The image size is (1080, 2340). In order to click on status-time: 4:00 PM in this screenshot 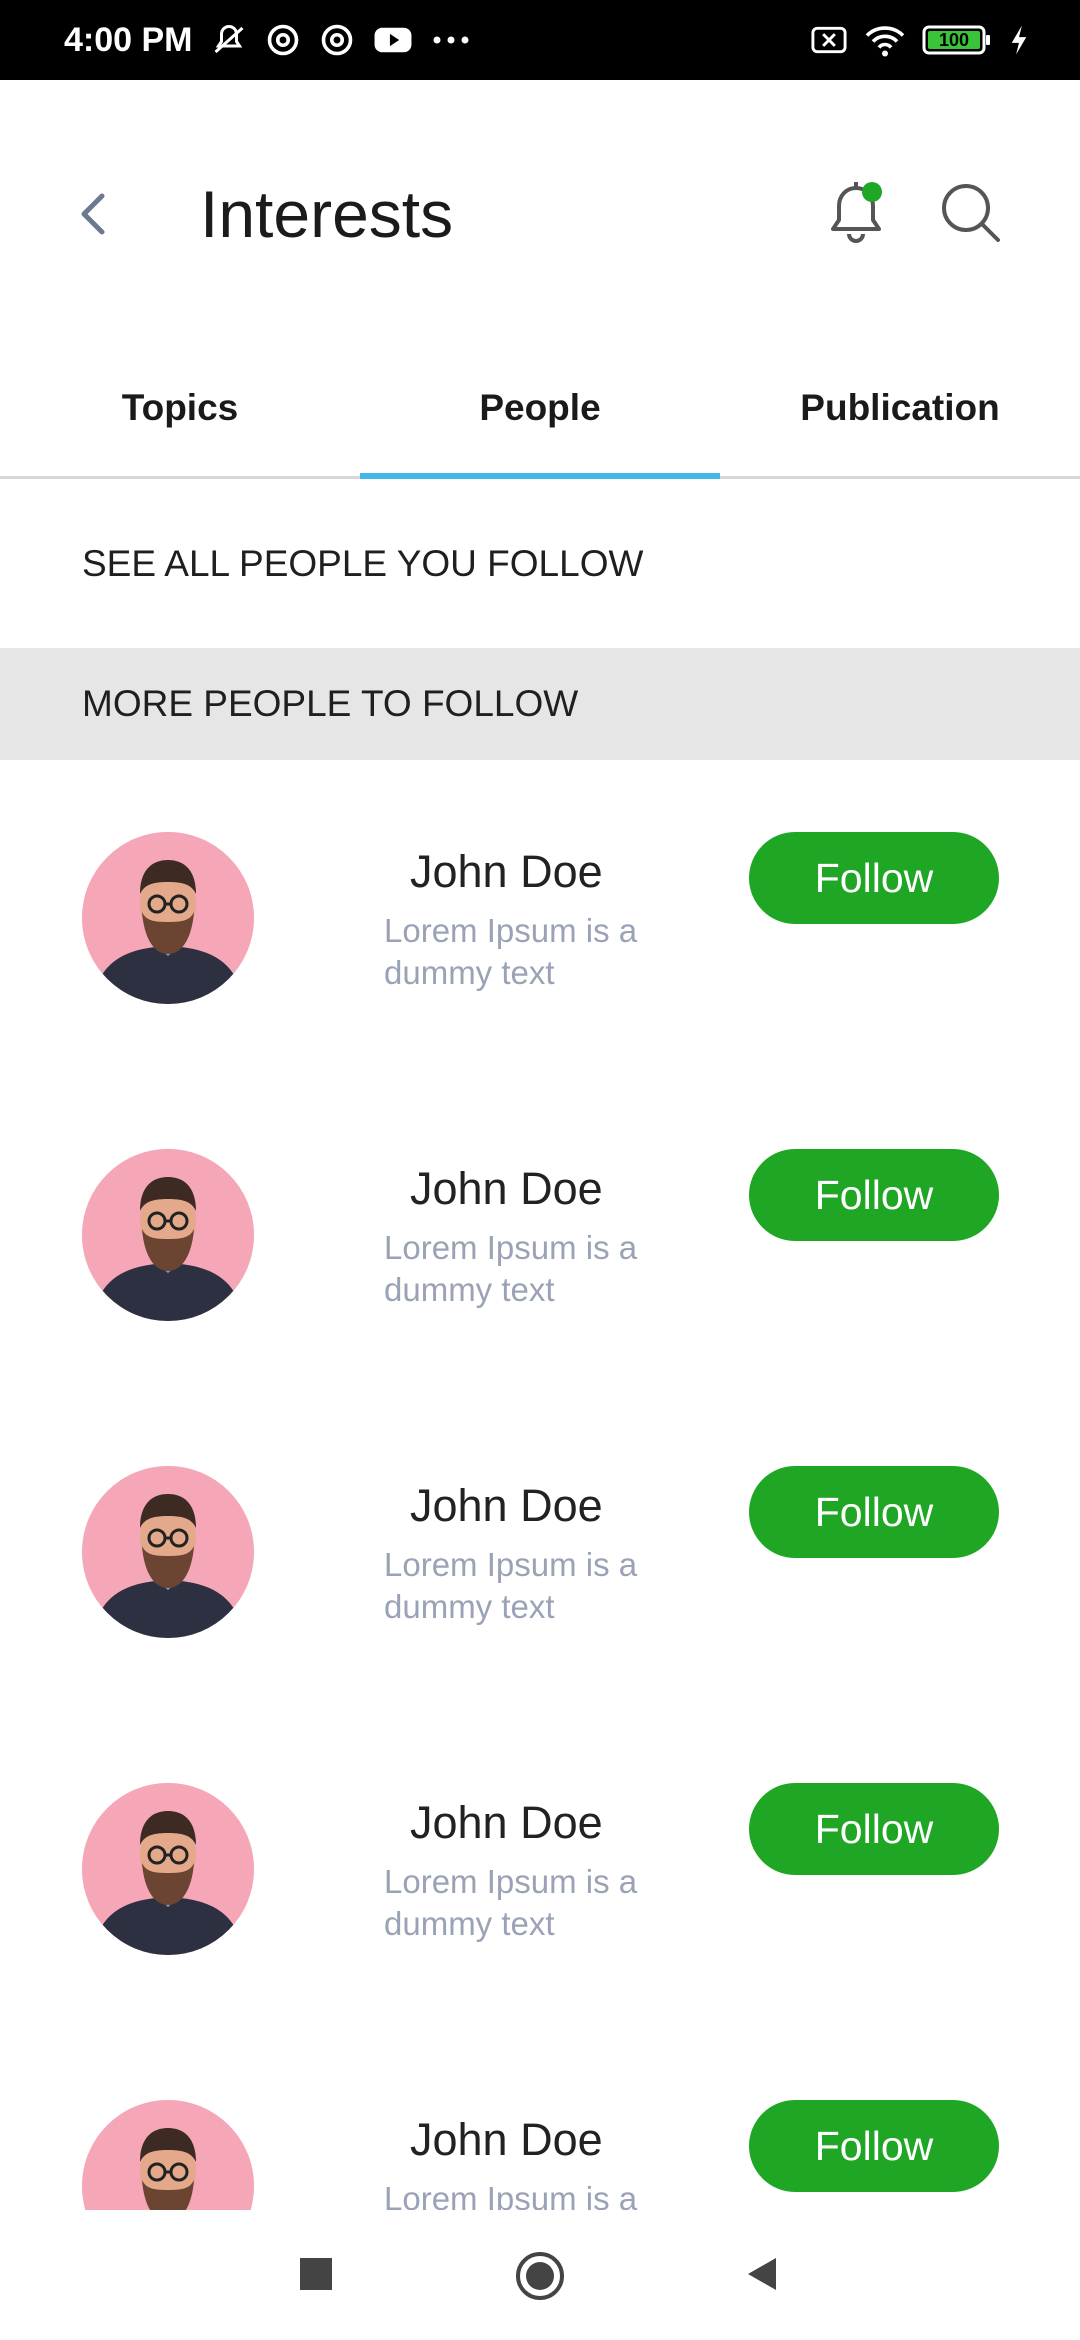, I will do `click(128, 39)`.